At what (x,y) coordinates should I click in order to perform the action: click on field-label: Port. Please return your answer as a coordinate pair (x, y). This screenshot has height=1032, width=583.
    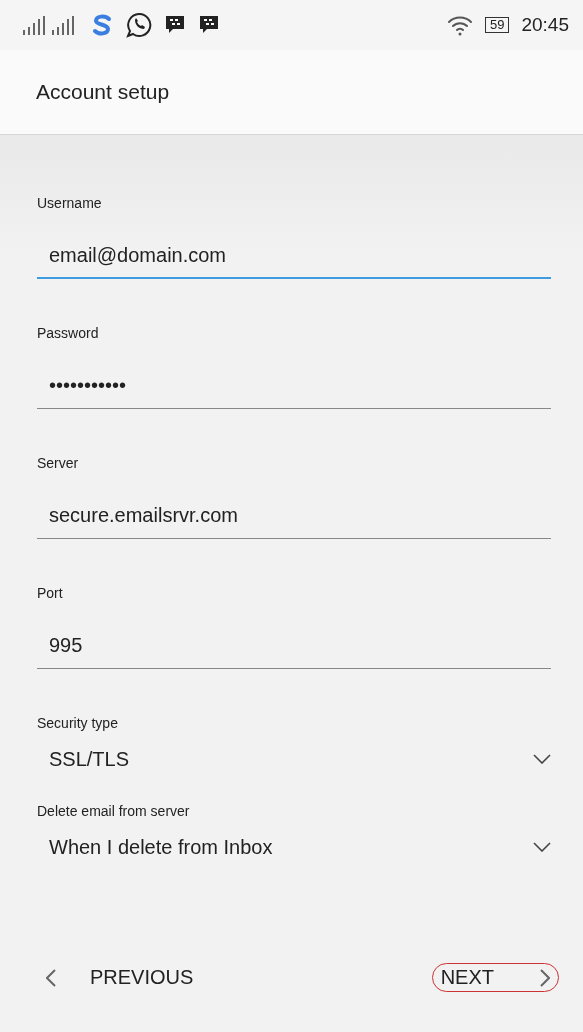
    Looking at the image, I should click on (50, 593).